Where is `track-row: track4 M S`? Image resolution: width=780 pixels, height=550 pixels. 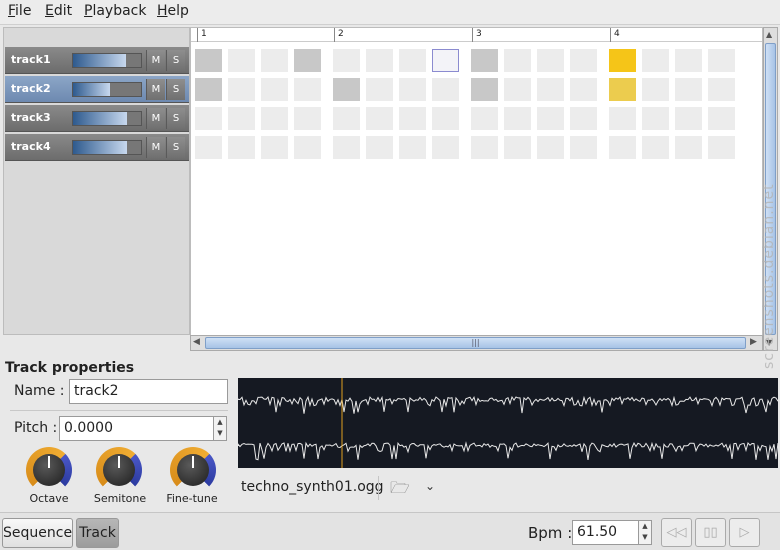
track-row: track4 M S is located at coordinates (97, 147).